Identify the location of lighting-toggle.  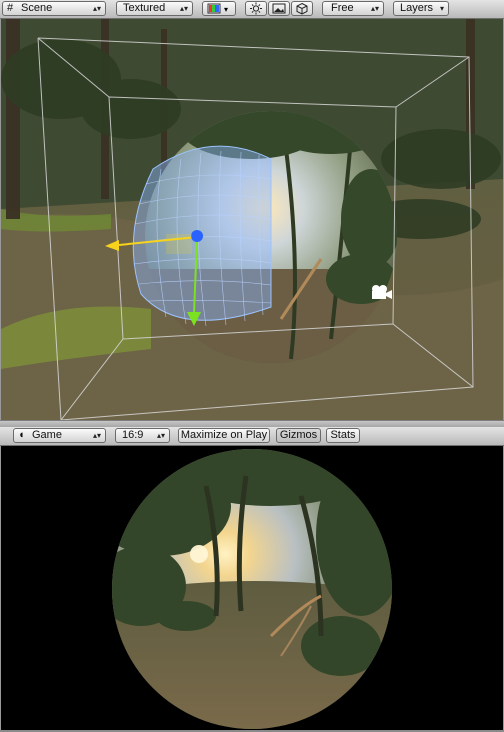
(256, 8).